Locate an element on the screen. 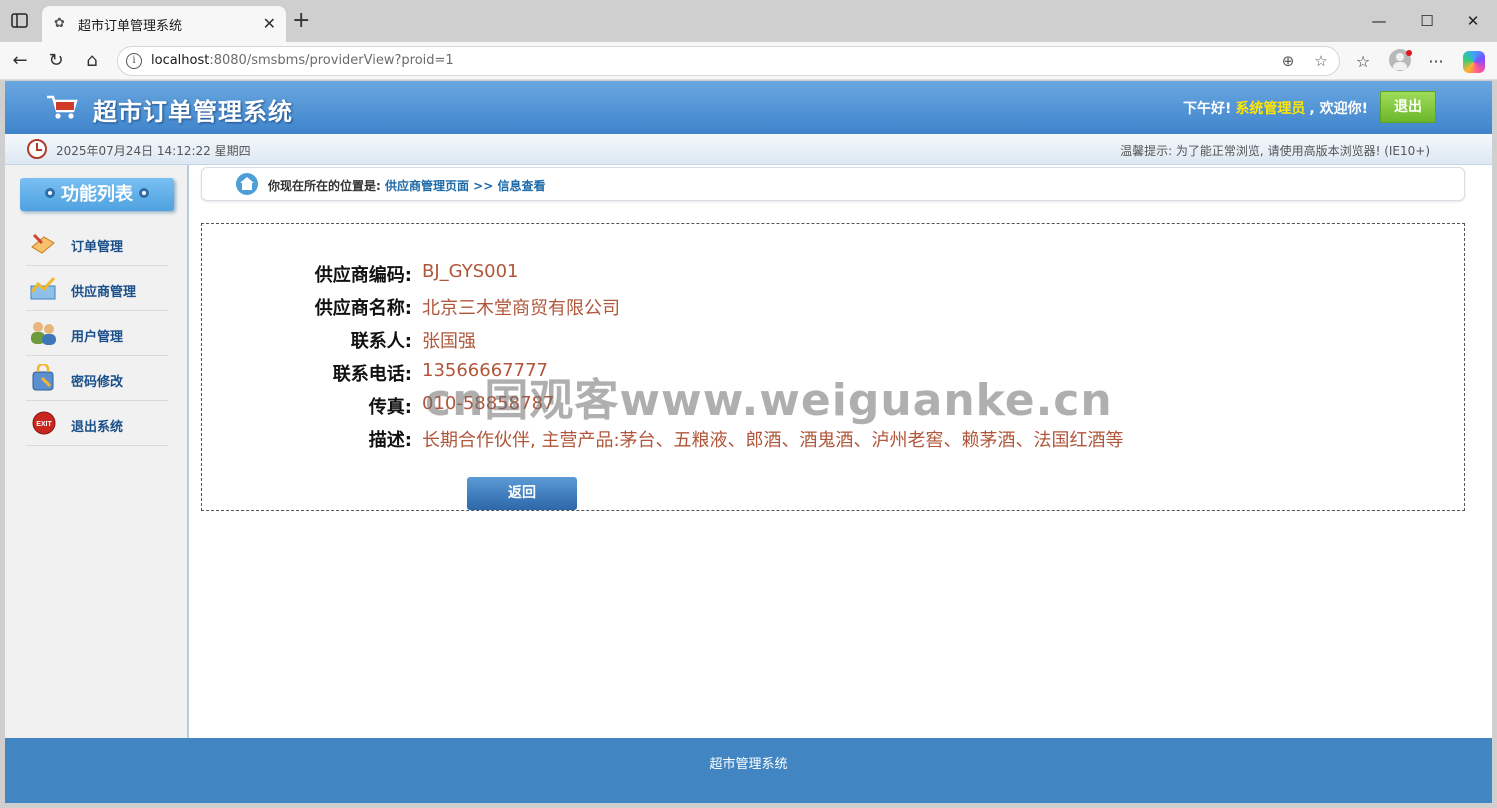 The height and width of the screenshot is (808, 1497). back-button: 返回 is located at coordinates (522, 493).